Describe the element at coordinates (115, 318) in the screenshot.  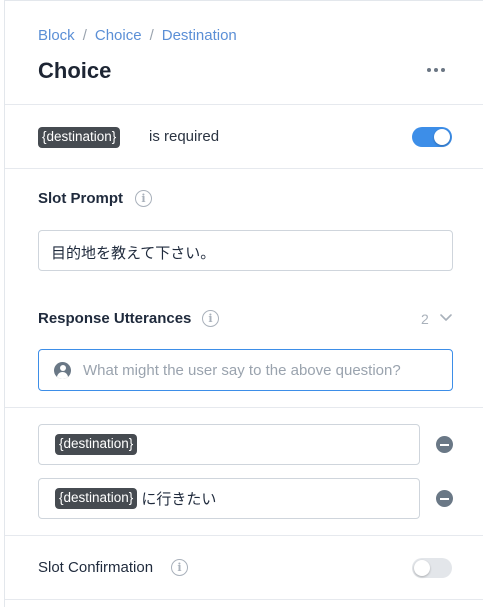
I see `response-utterances-label: Response Utterances` at that location.